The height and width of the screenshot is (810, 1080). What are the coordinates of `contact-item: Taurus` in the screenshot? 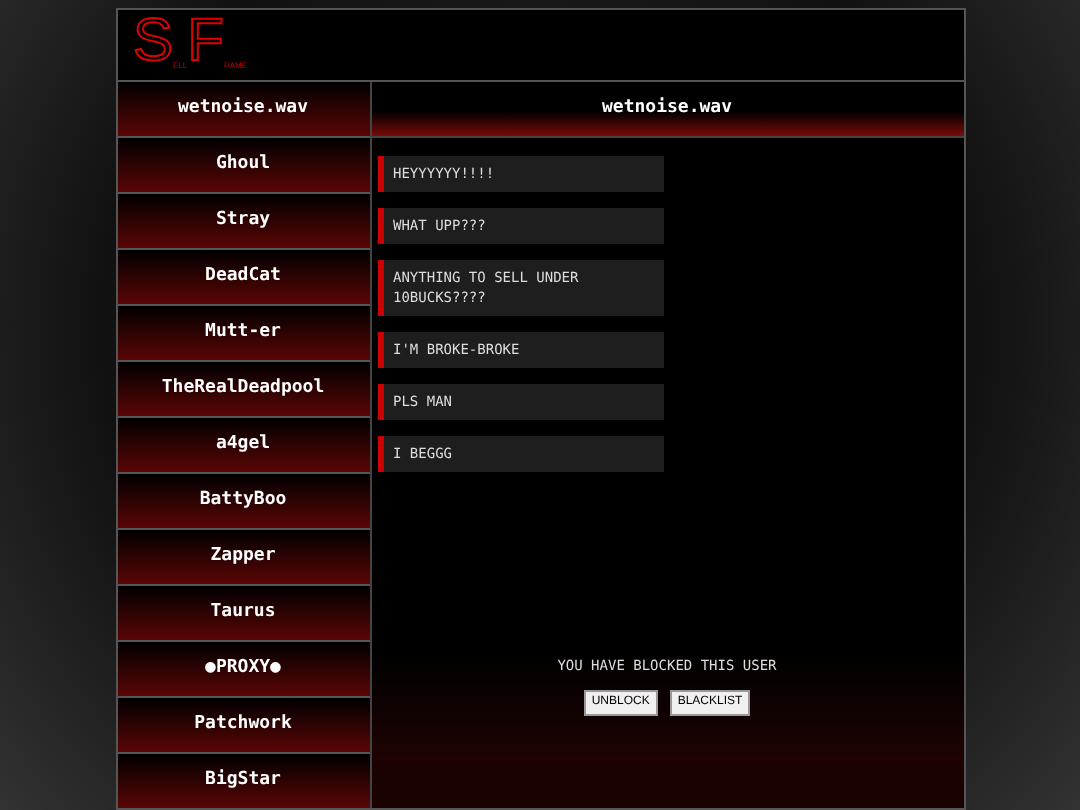 It's located at (243, 614).